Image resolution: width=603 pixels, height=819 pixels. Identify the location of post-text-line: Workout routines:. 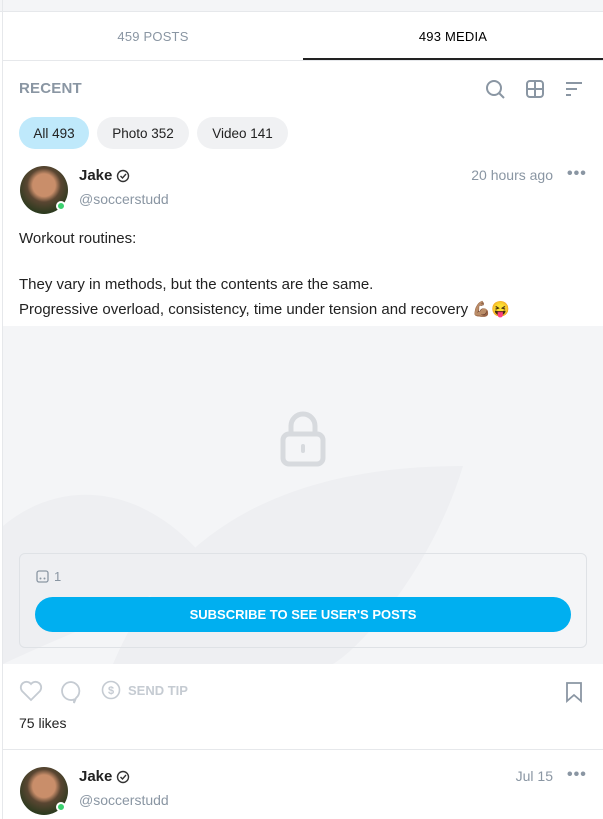
(78, 238).